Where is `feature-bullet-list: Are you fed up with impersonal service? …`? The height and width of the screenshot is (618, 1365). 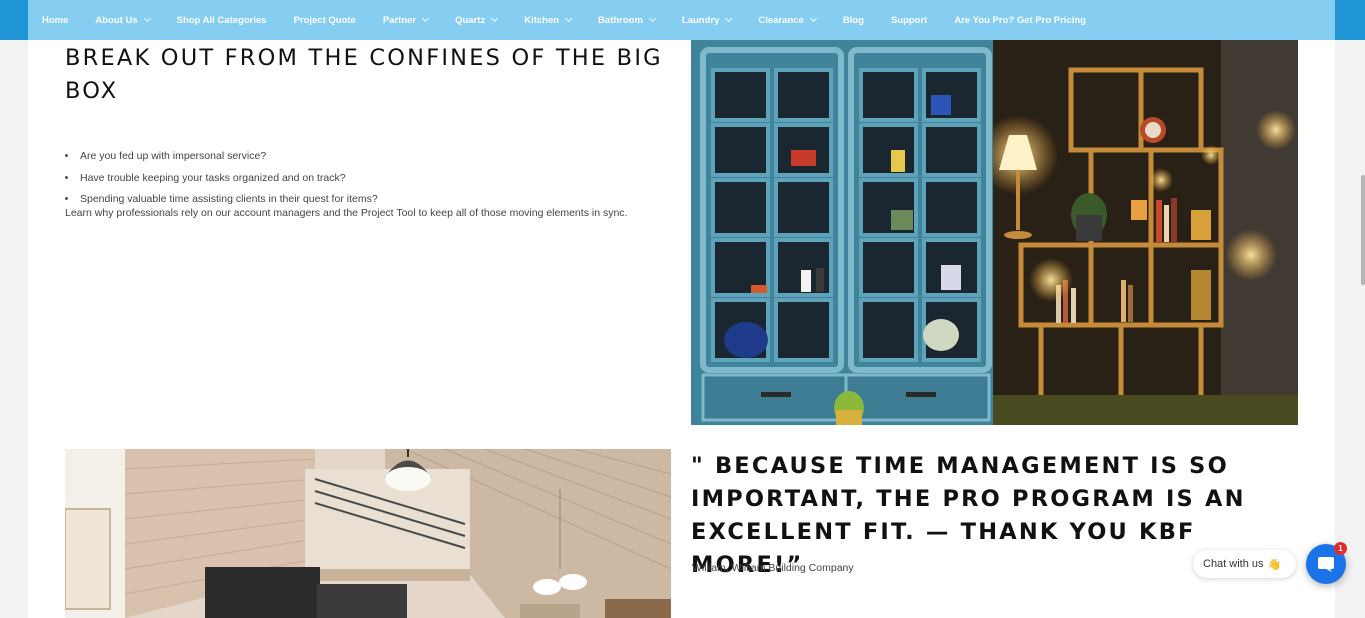 feature-bullet-list: Are you fed up with impersonal service? … is located at coordinates (365, 181).